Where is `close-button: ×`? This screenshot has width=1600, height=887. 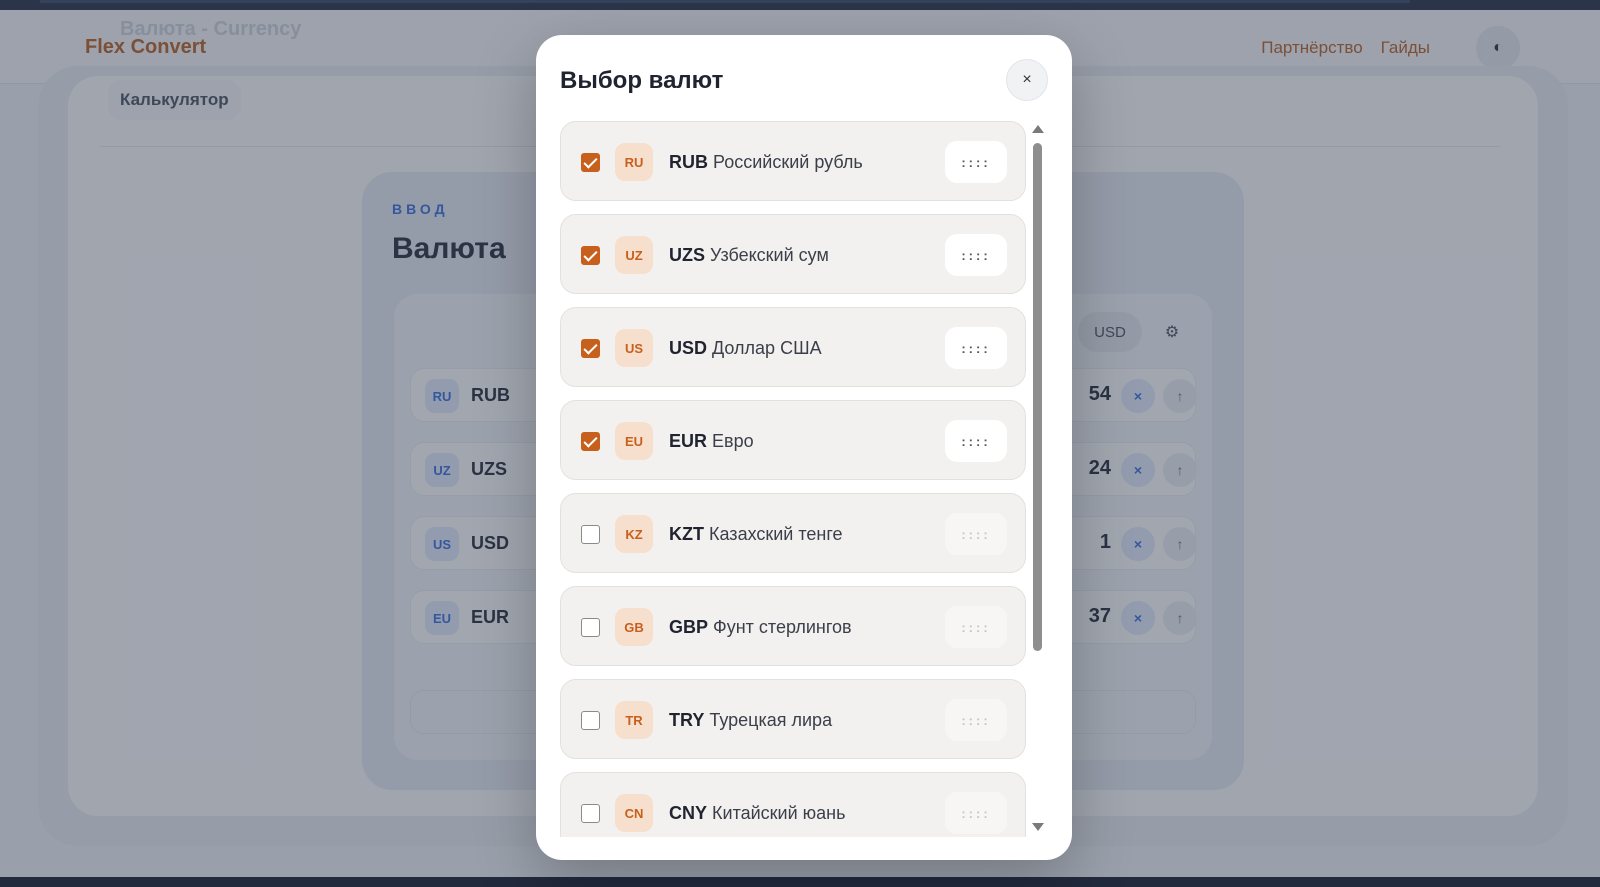 close-button: × is located at coordinates (1027, 80).